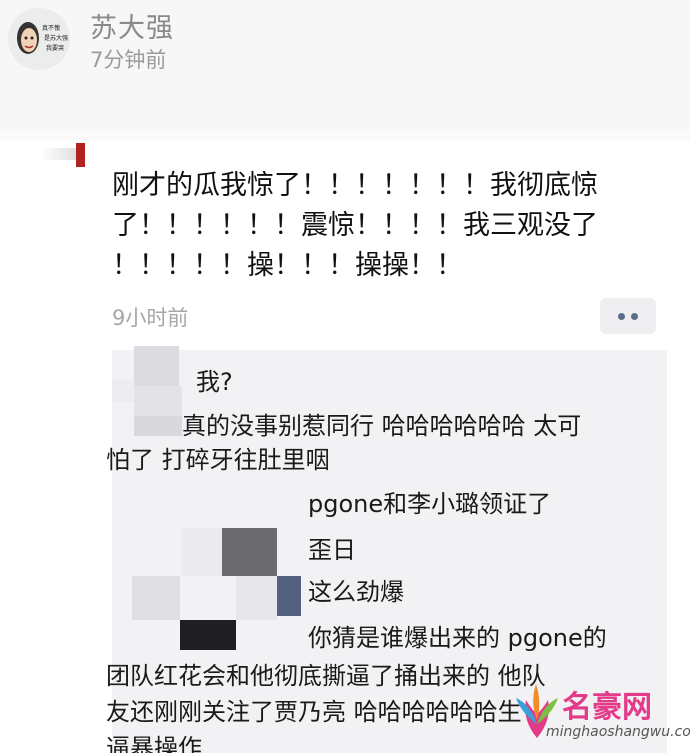 The height and width of the screenshot is (753, 690). I want to click on watermark-url: minghaoshangwu.com, so click(618, 732).